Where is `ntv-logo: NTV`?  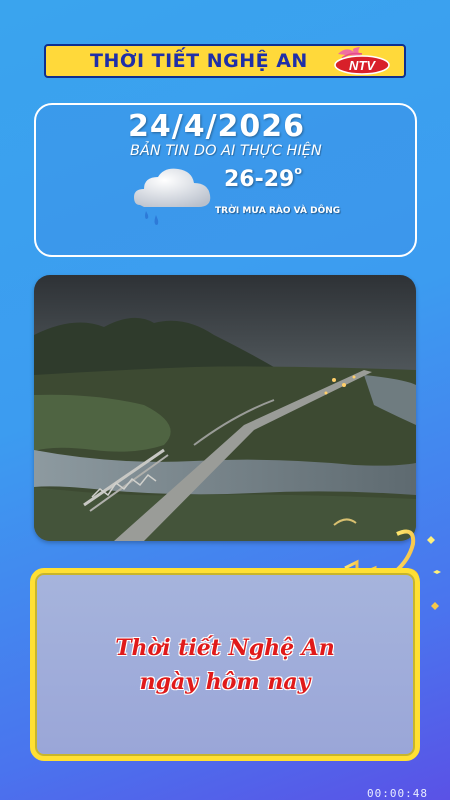 ntv-logo: NTV is located at coordinates (362, 61).